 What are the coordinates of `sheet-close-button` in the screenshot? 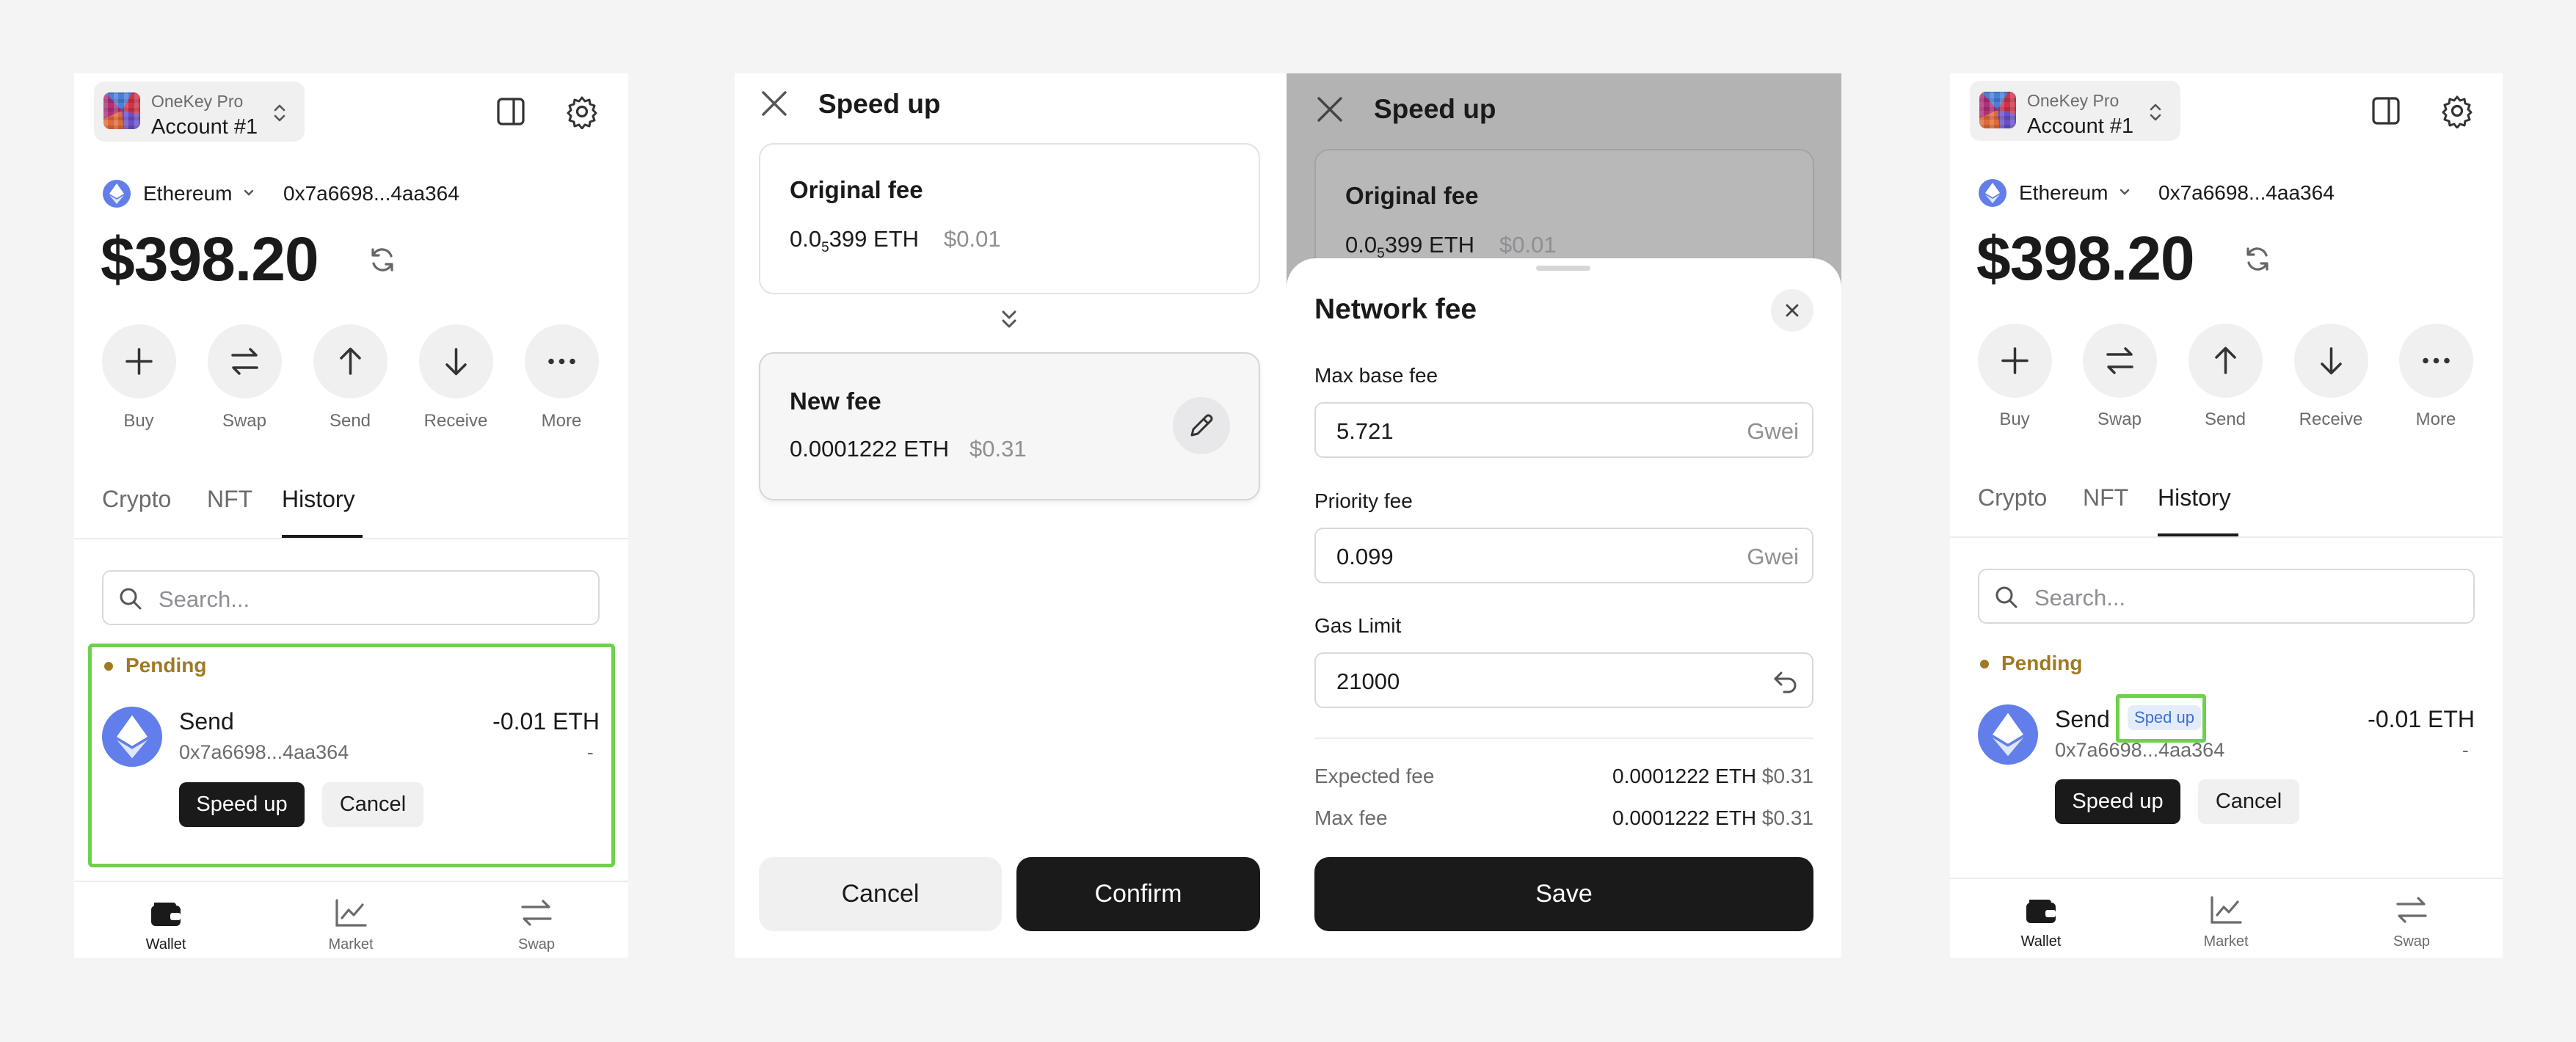 It's located at (1792, 310).